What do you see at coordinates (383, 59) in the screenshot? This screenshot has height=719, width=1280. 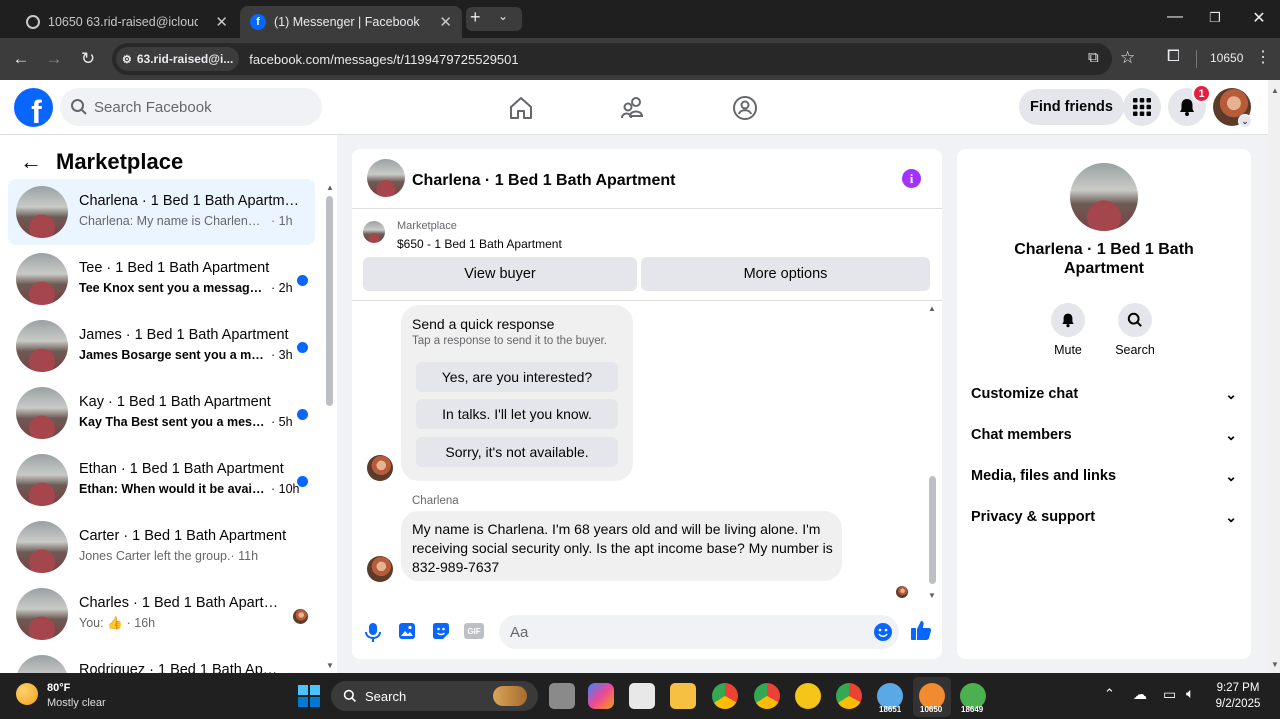 I see `url-text: facebook.com/messages/t/1199479725529501` at bounding box center [383, 59].